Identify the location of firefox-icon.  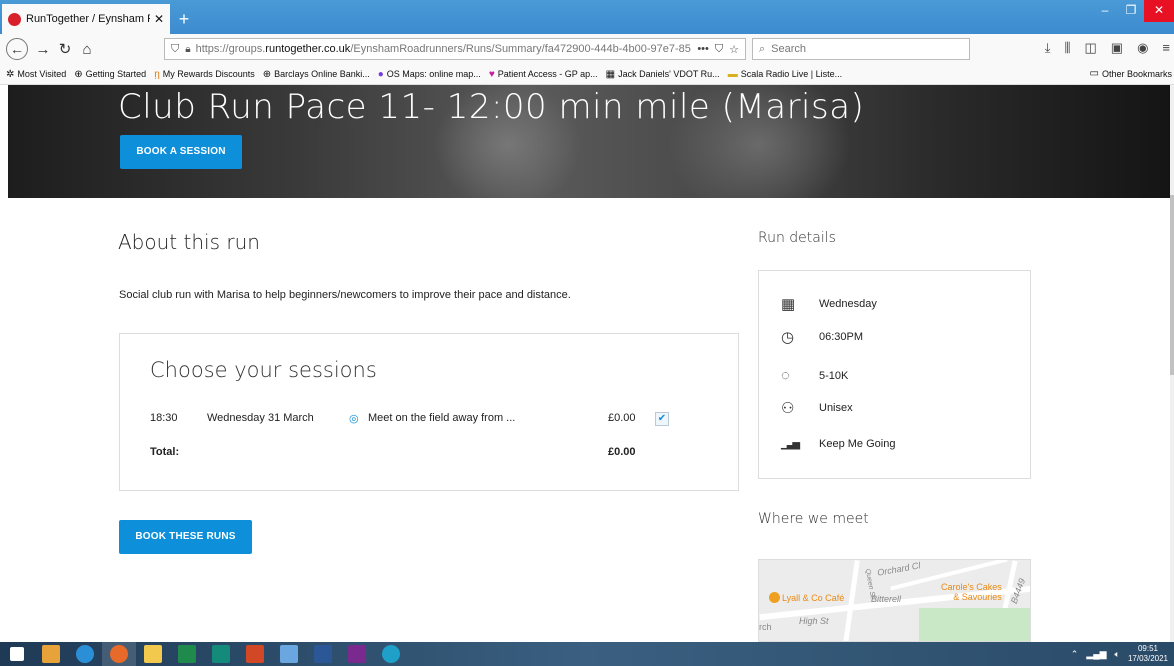
(119, 654).